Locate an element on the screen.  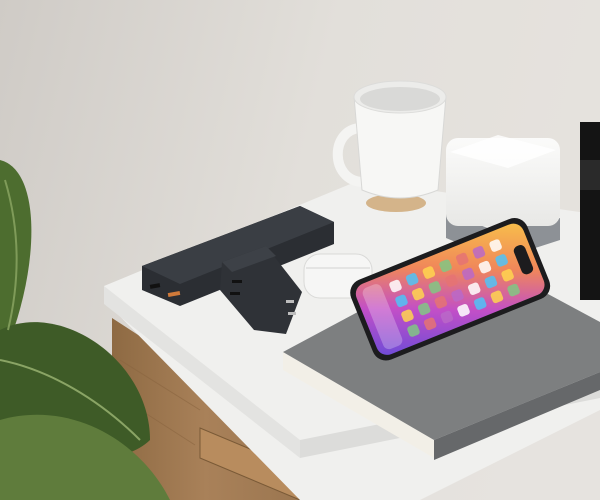
camera-lens-ring is located at coordinates (590, 175).